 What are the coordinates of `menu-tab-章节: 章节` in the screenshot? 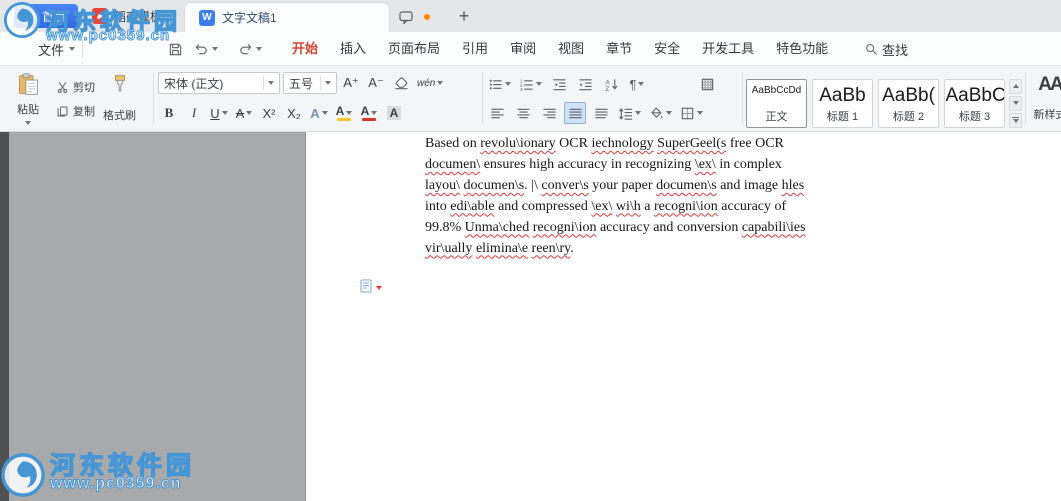 It's located at (619, 49).